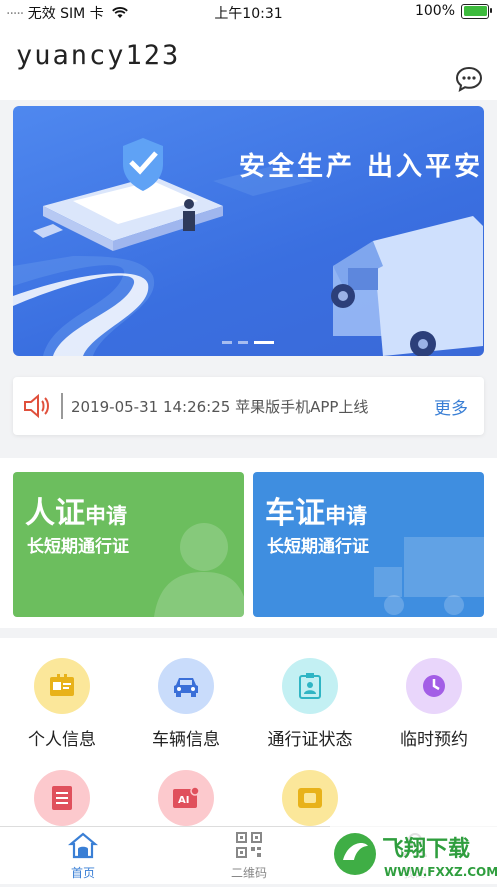 This screenshot has height=887, width=497. I want to click on card-title: 人证申请, so click(76, 513).